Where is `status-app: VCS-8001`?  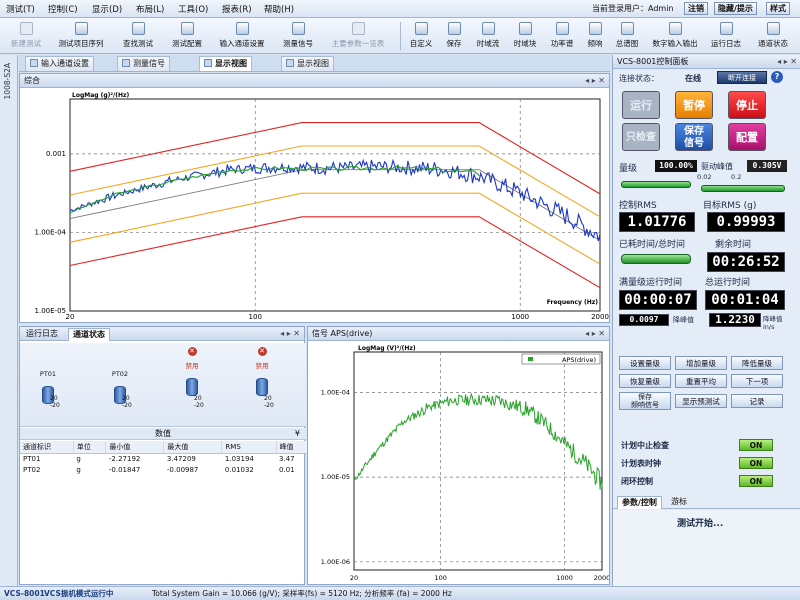 status-app: VCS-8001 is located at coordinates (24, 593).